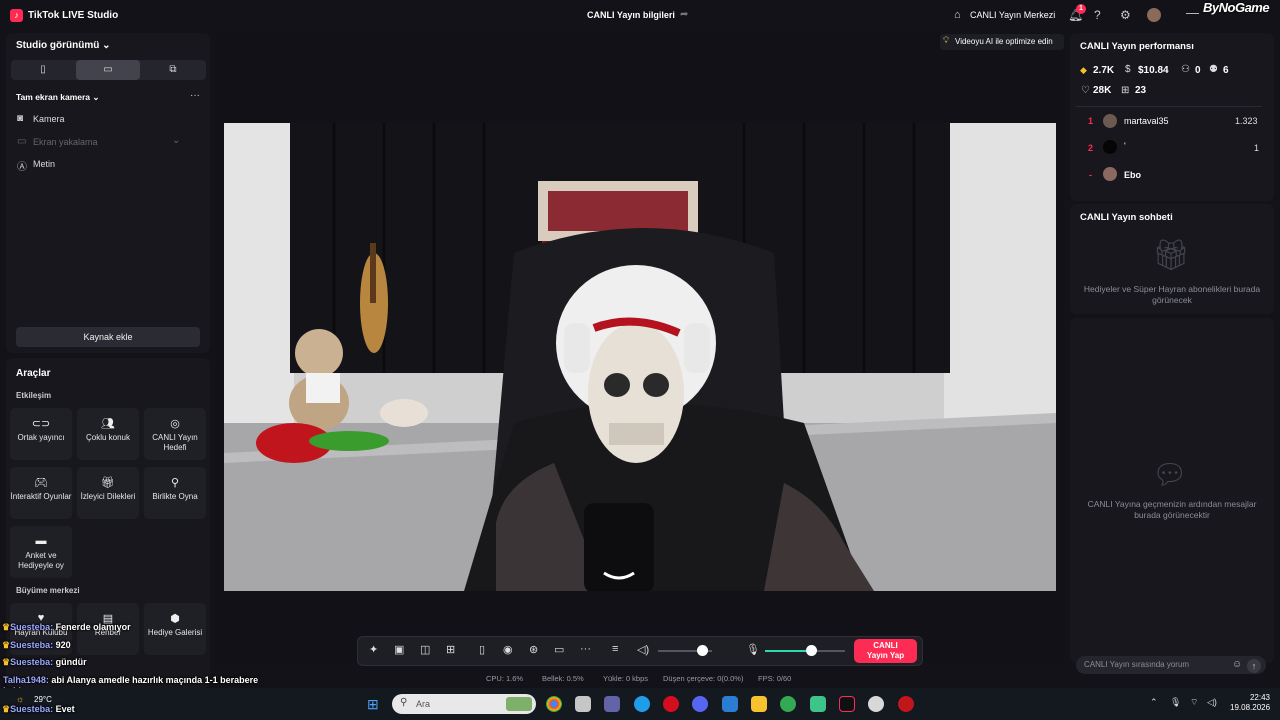 The height and width of the screenshot is (720, 1280). What do you see at coordinates (175, 629) in the screenshot?
I see `tool-gift-gallery: ⬢ Hediye Galerisi` at bounding box center [175, 629].